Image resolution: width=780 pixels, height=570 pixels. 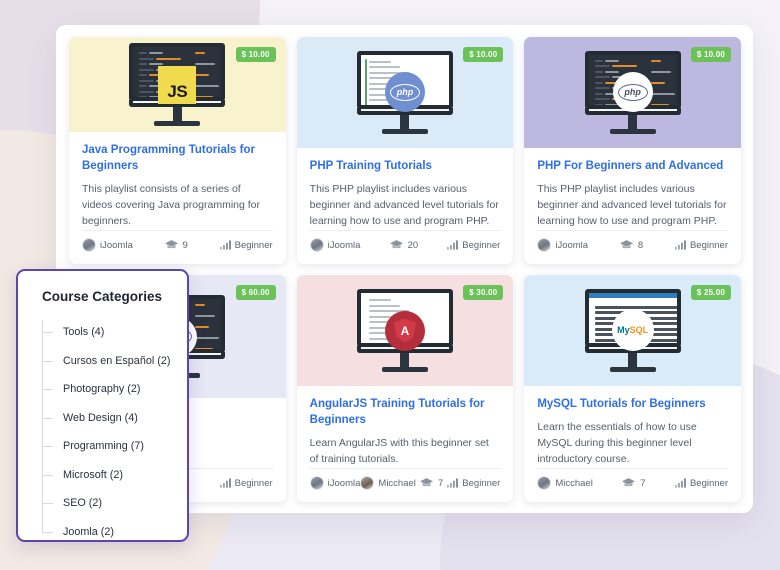 I want to click on javascript-logo-icon: JS, so click(x=177, y=84).